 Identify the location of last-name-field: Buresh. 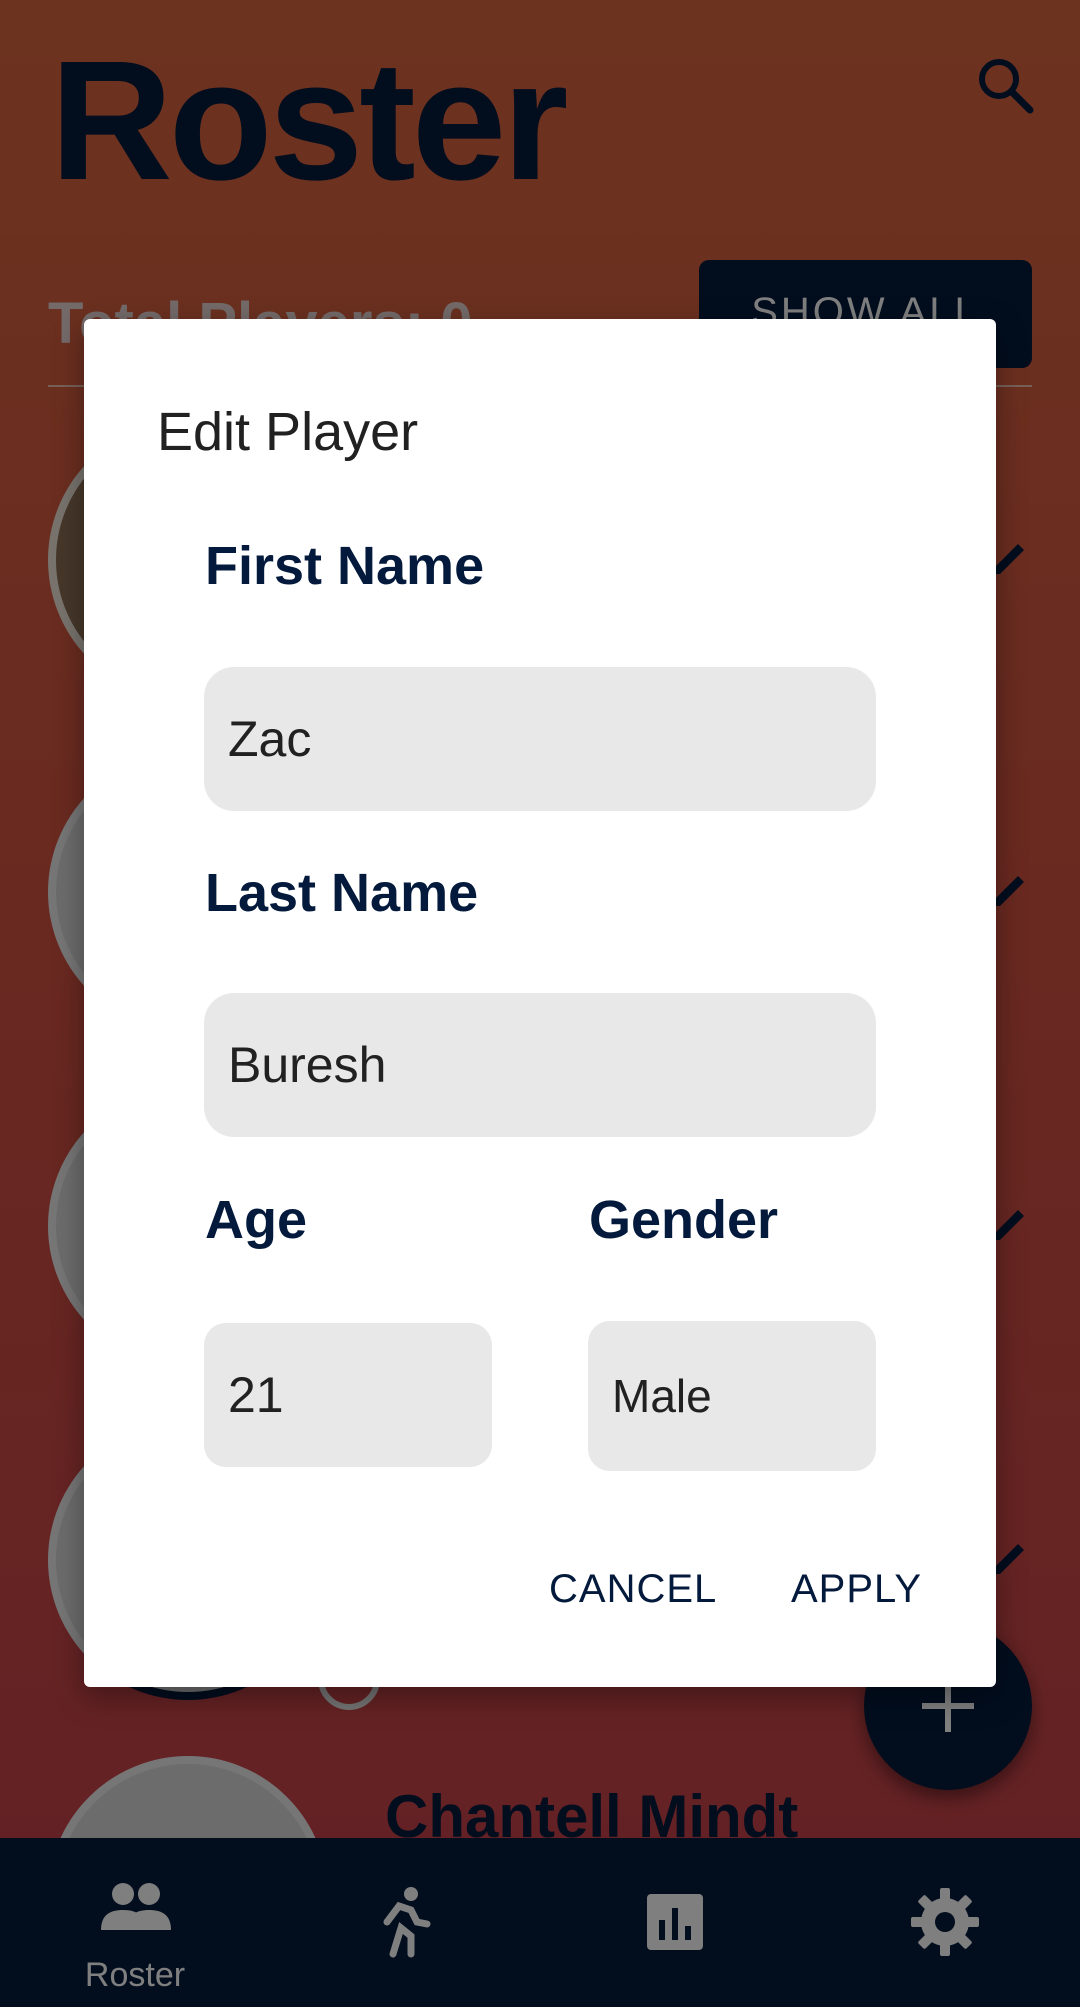
(540, 1065).